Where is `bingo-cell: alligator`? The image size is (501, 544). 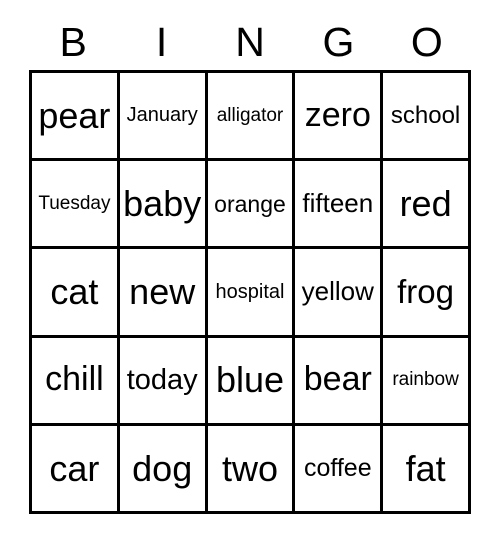
bingo-cell: alligator is located at coordinates (251, 116).